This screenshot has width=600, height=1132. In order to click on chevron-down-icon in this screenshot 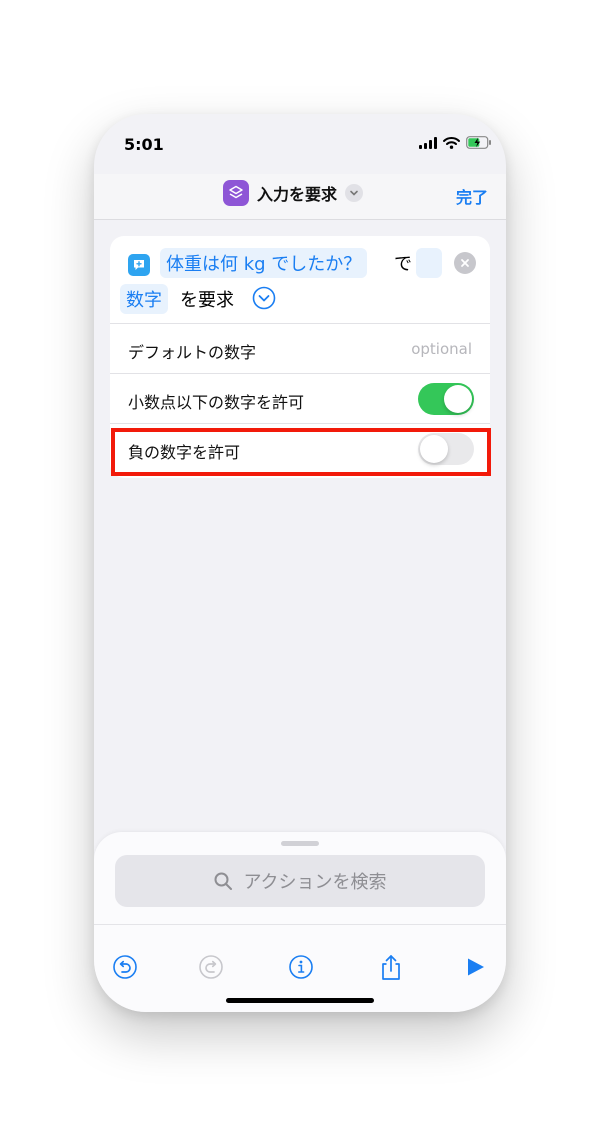, I will do `click(354, 193)`.